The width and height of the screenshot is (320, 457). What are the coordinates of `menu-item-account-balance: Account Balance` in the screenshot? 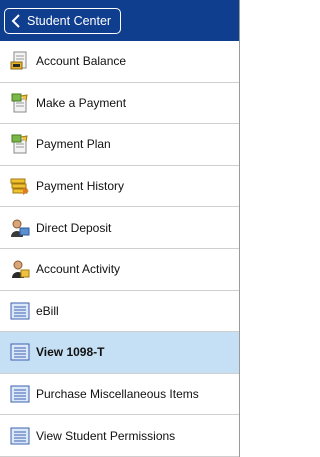 It's located at (119, 62).